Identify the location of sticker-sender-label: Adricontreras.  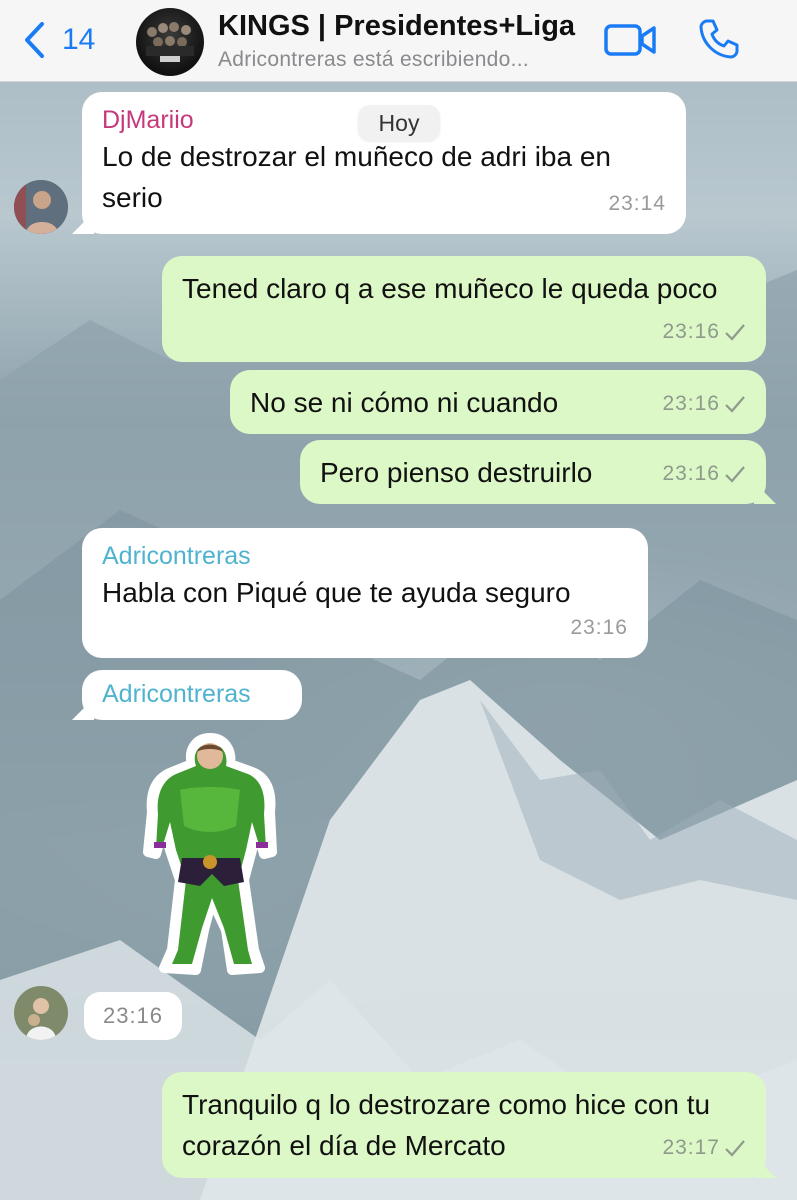
(192, 695).